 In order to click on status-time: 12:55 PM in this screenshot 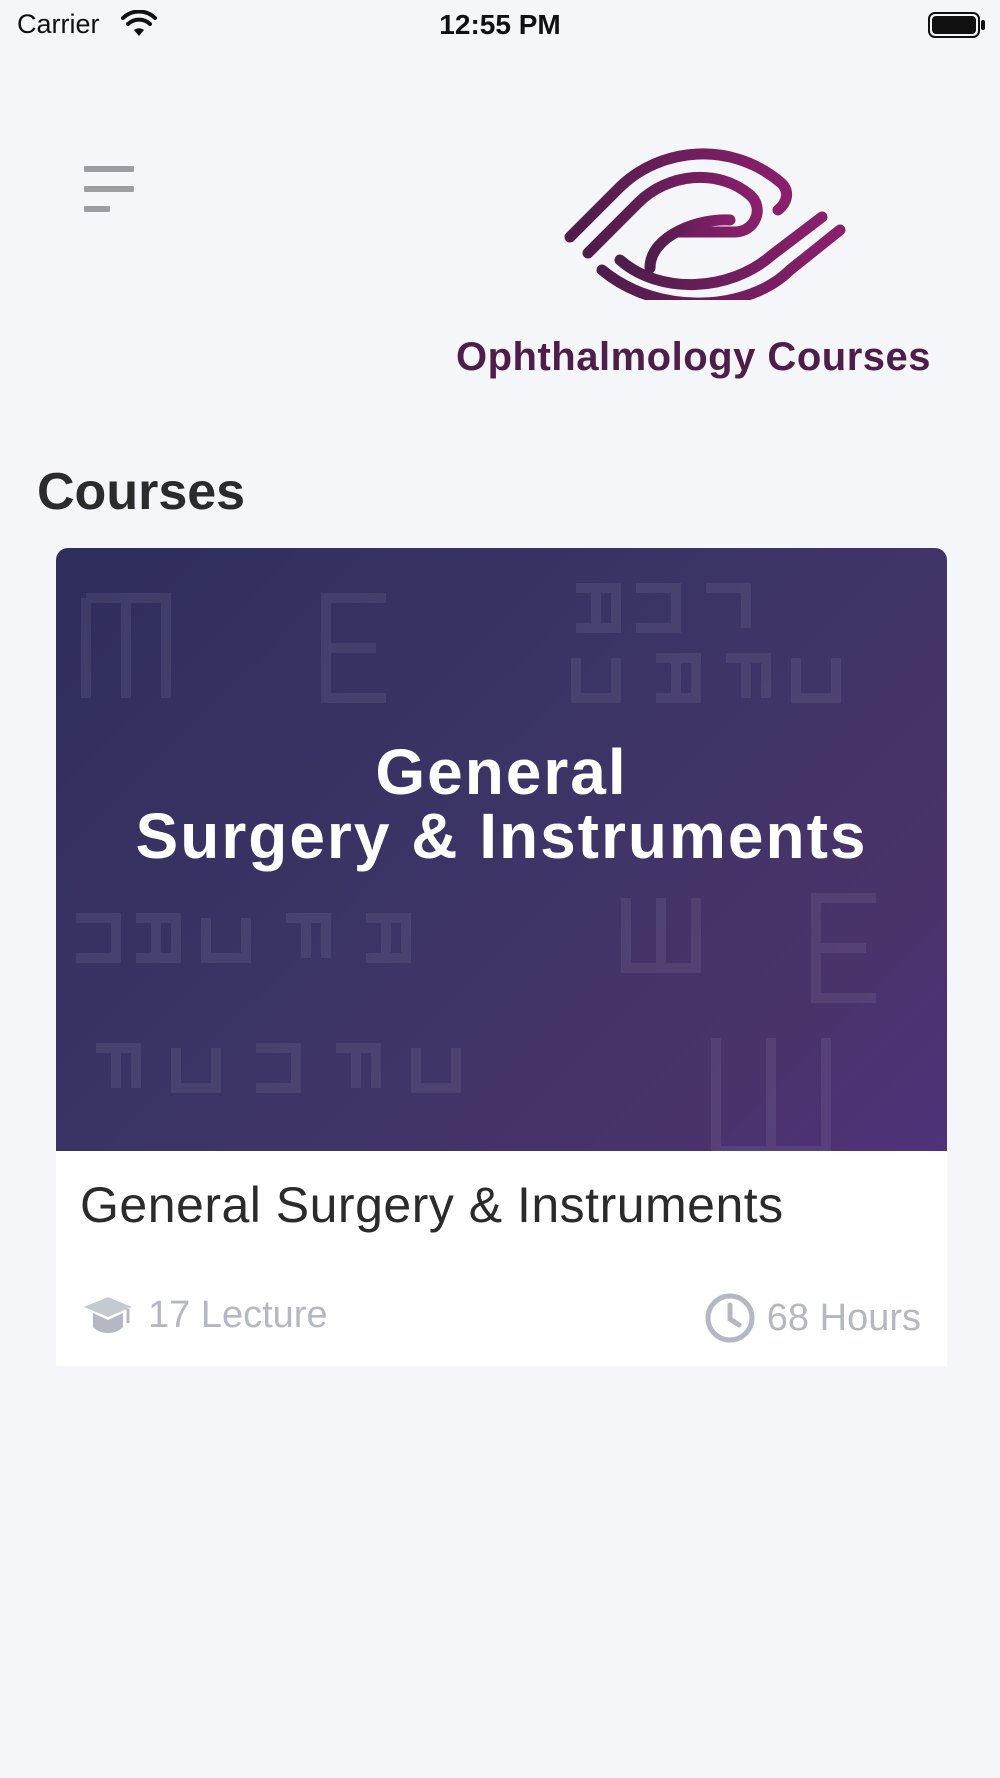, I will do `click(500, 24)`.